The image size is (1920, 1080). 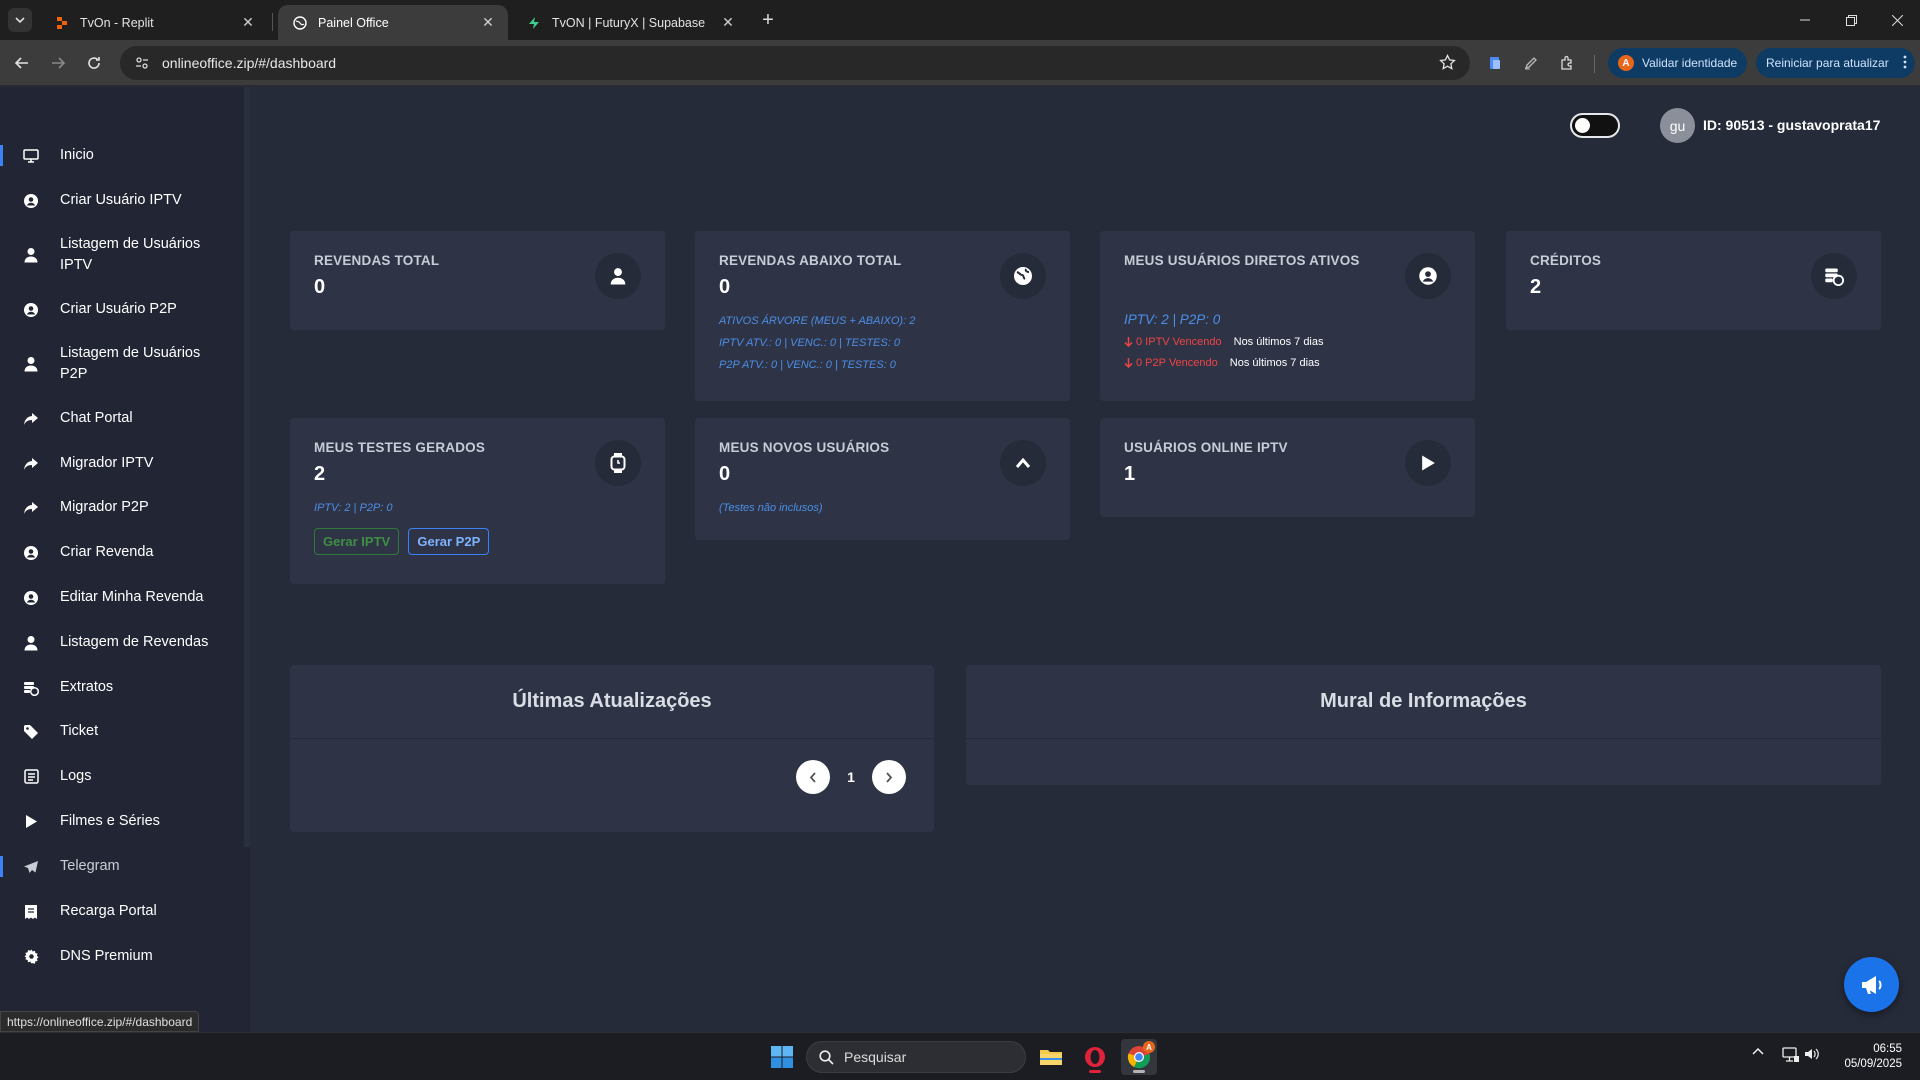 What do you see at coordinates (357, 541) in the screenshot?
I see `gerar-iptv-button: Gerar IPTV` at bounding box center [357, 541].